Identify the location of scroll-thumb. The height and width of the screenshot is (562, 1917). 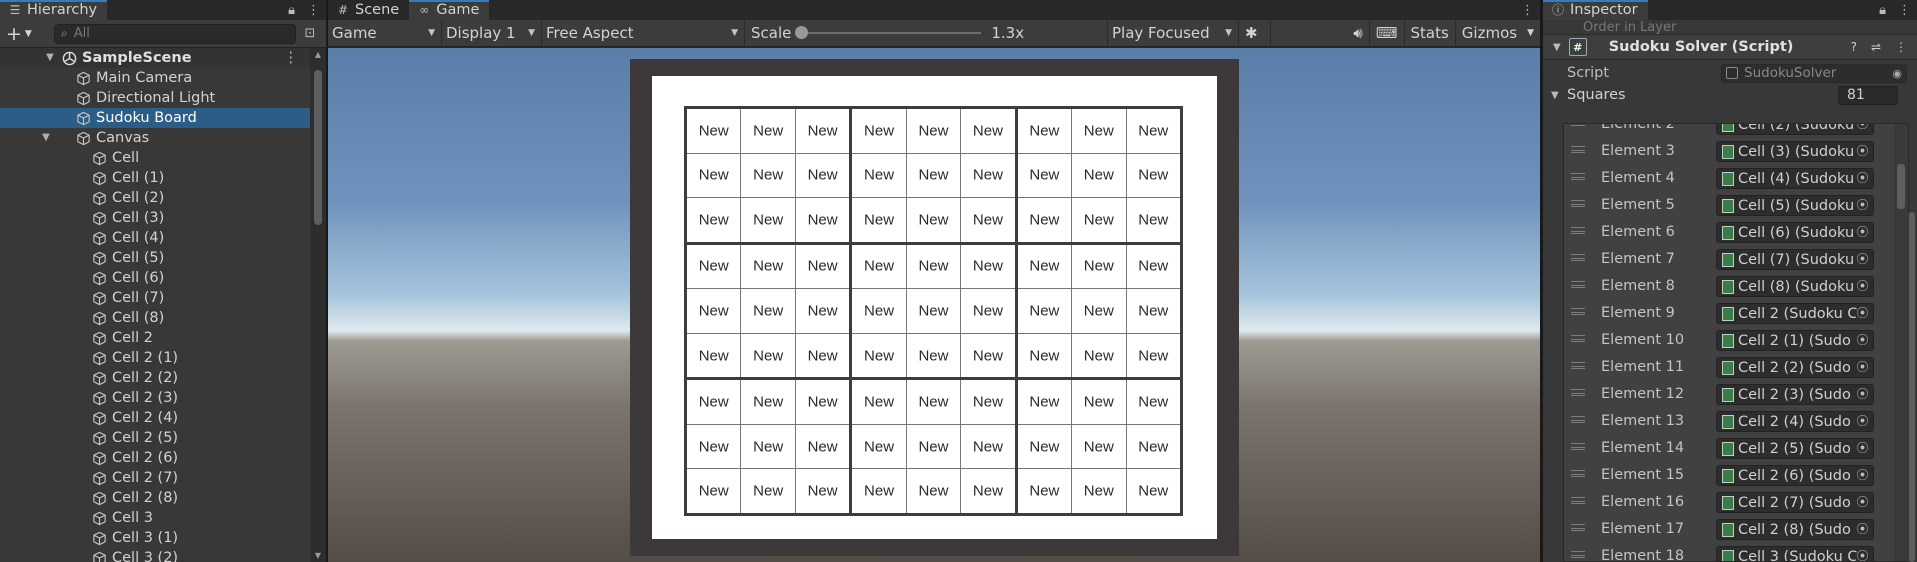
(1912, 387).